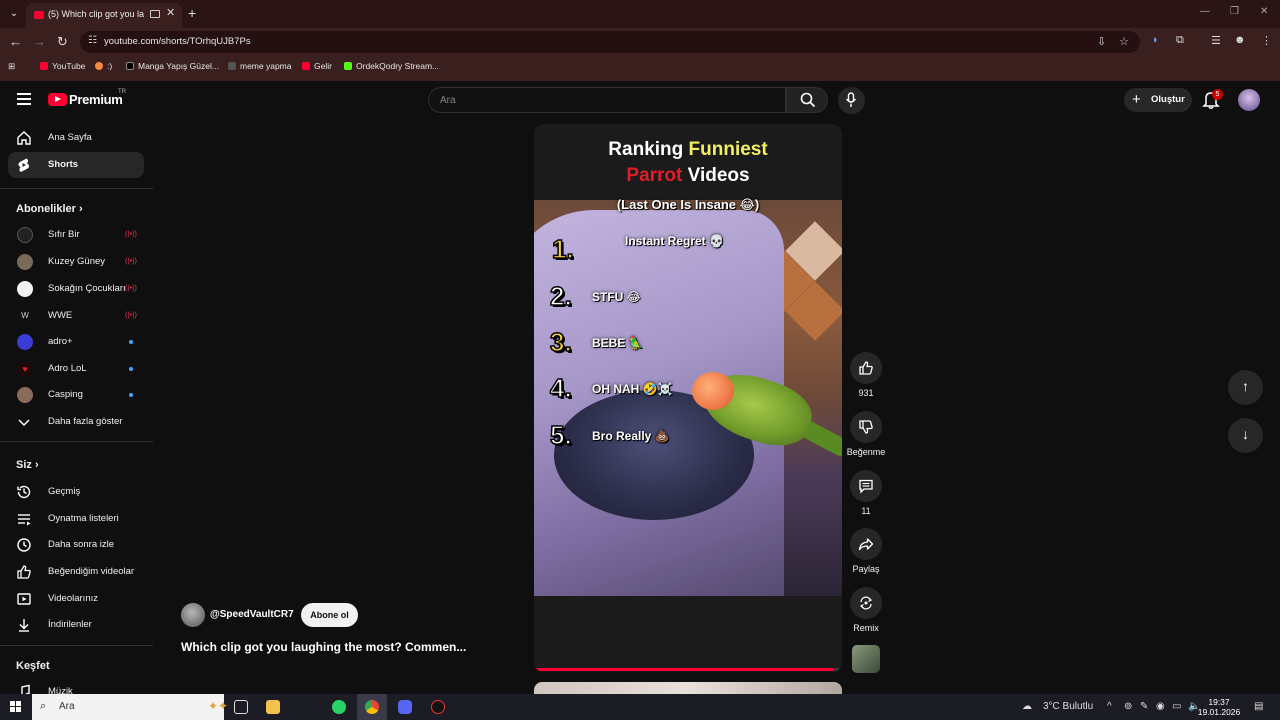  What do you see at coordinates (1245, 387) in the screenshot?
I see `previous-short-button: ↑` at bounding box center [1245, 387].